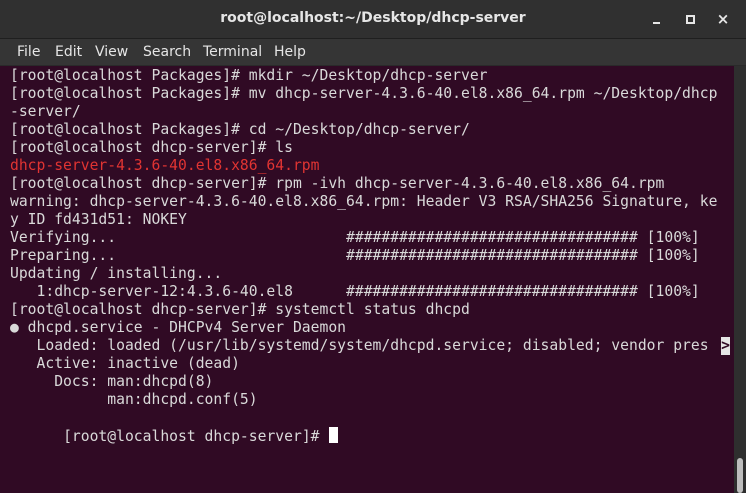 The height and width of the screenshot is (493, 746). What do you see at coordinates (725, 346) in the screenshot?
I see `truncation-marker: >` at bounding box center [725, 346].